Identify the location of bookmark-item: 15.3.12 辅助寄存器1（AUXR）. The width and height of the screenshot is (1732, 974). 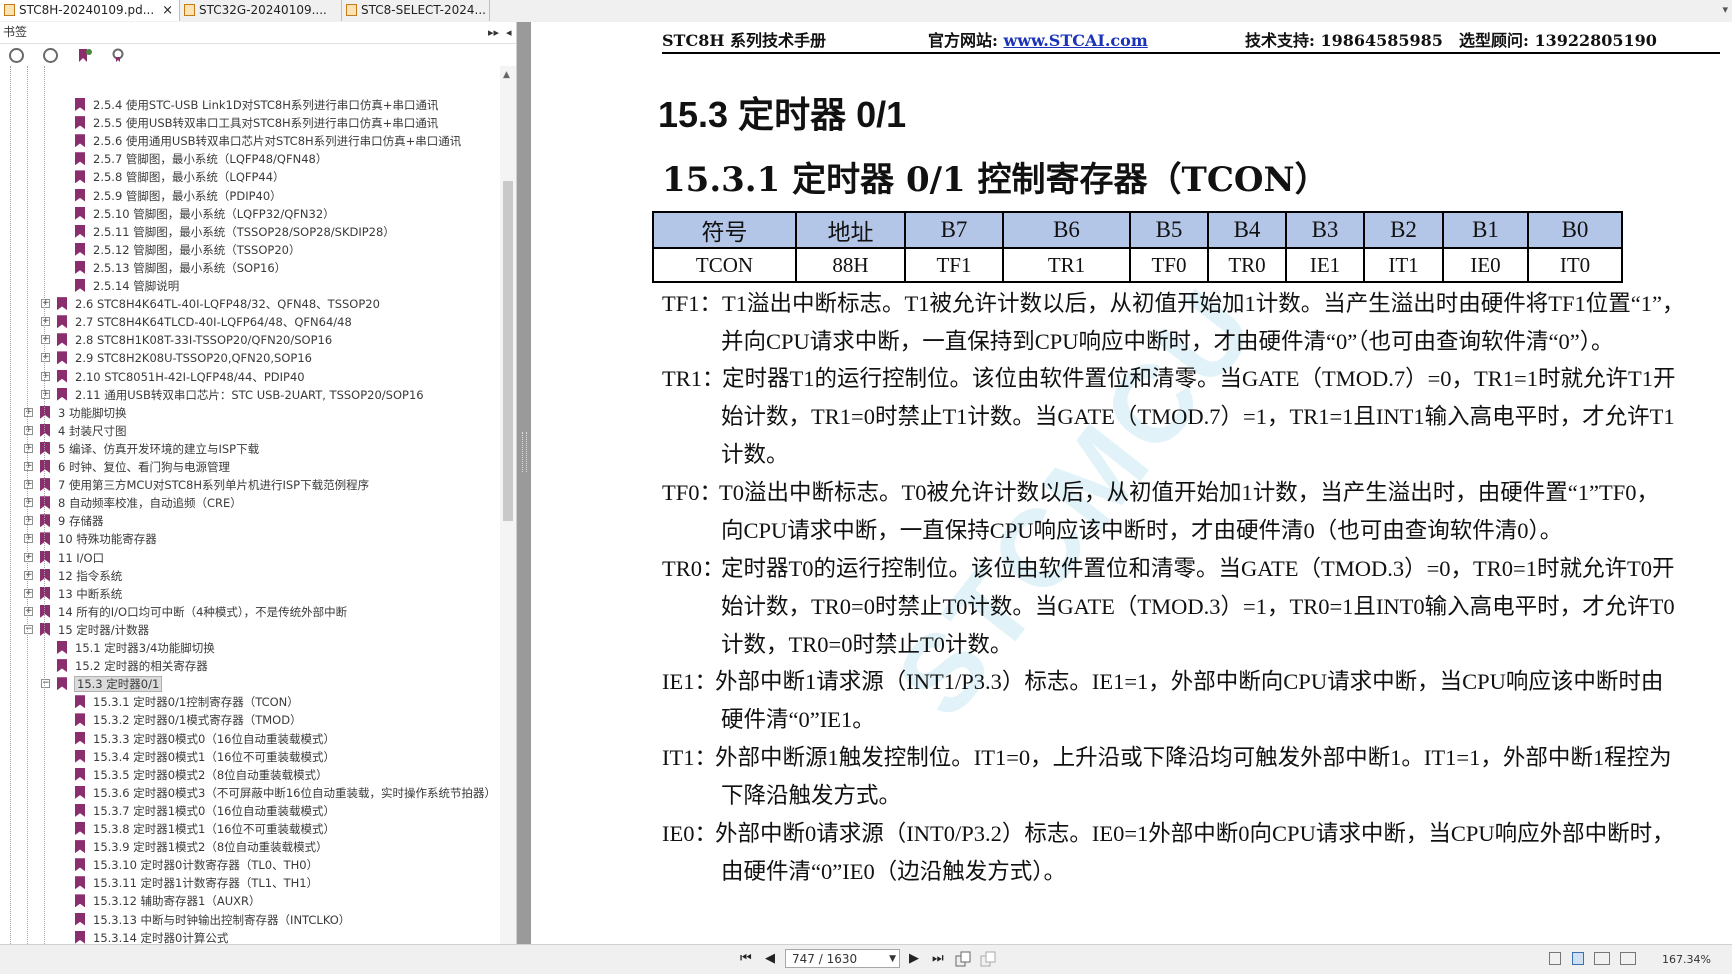
(168, 901).